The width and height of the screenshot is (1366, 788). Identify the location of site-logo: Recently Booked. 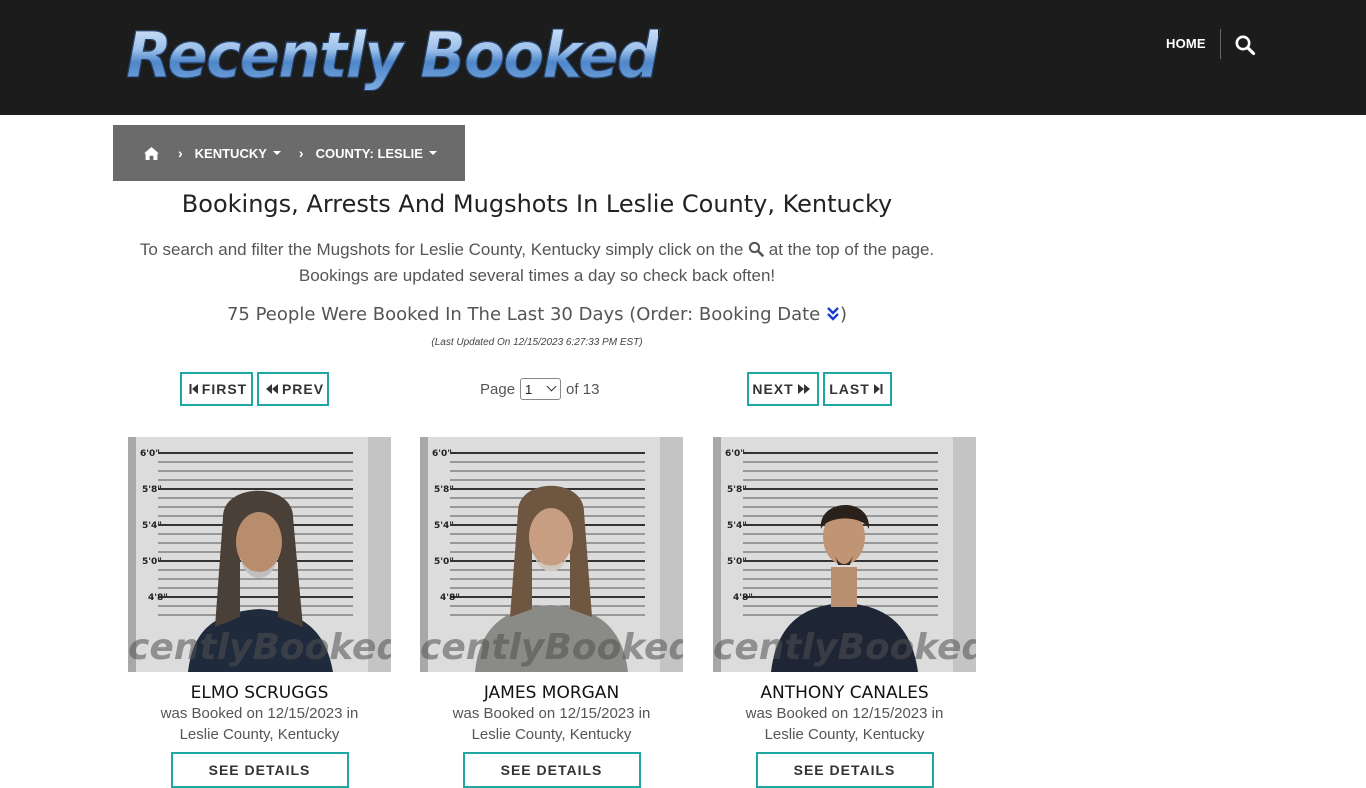
(393, 56).